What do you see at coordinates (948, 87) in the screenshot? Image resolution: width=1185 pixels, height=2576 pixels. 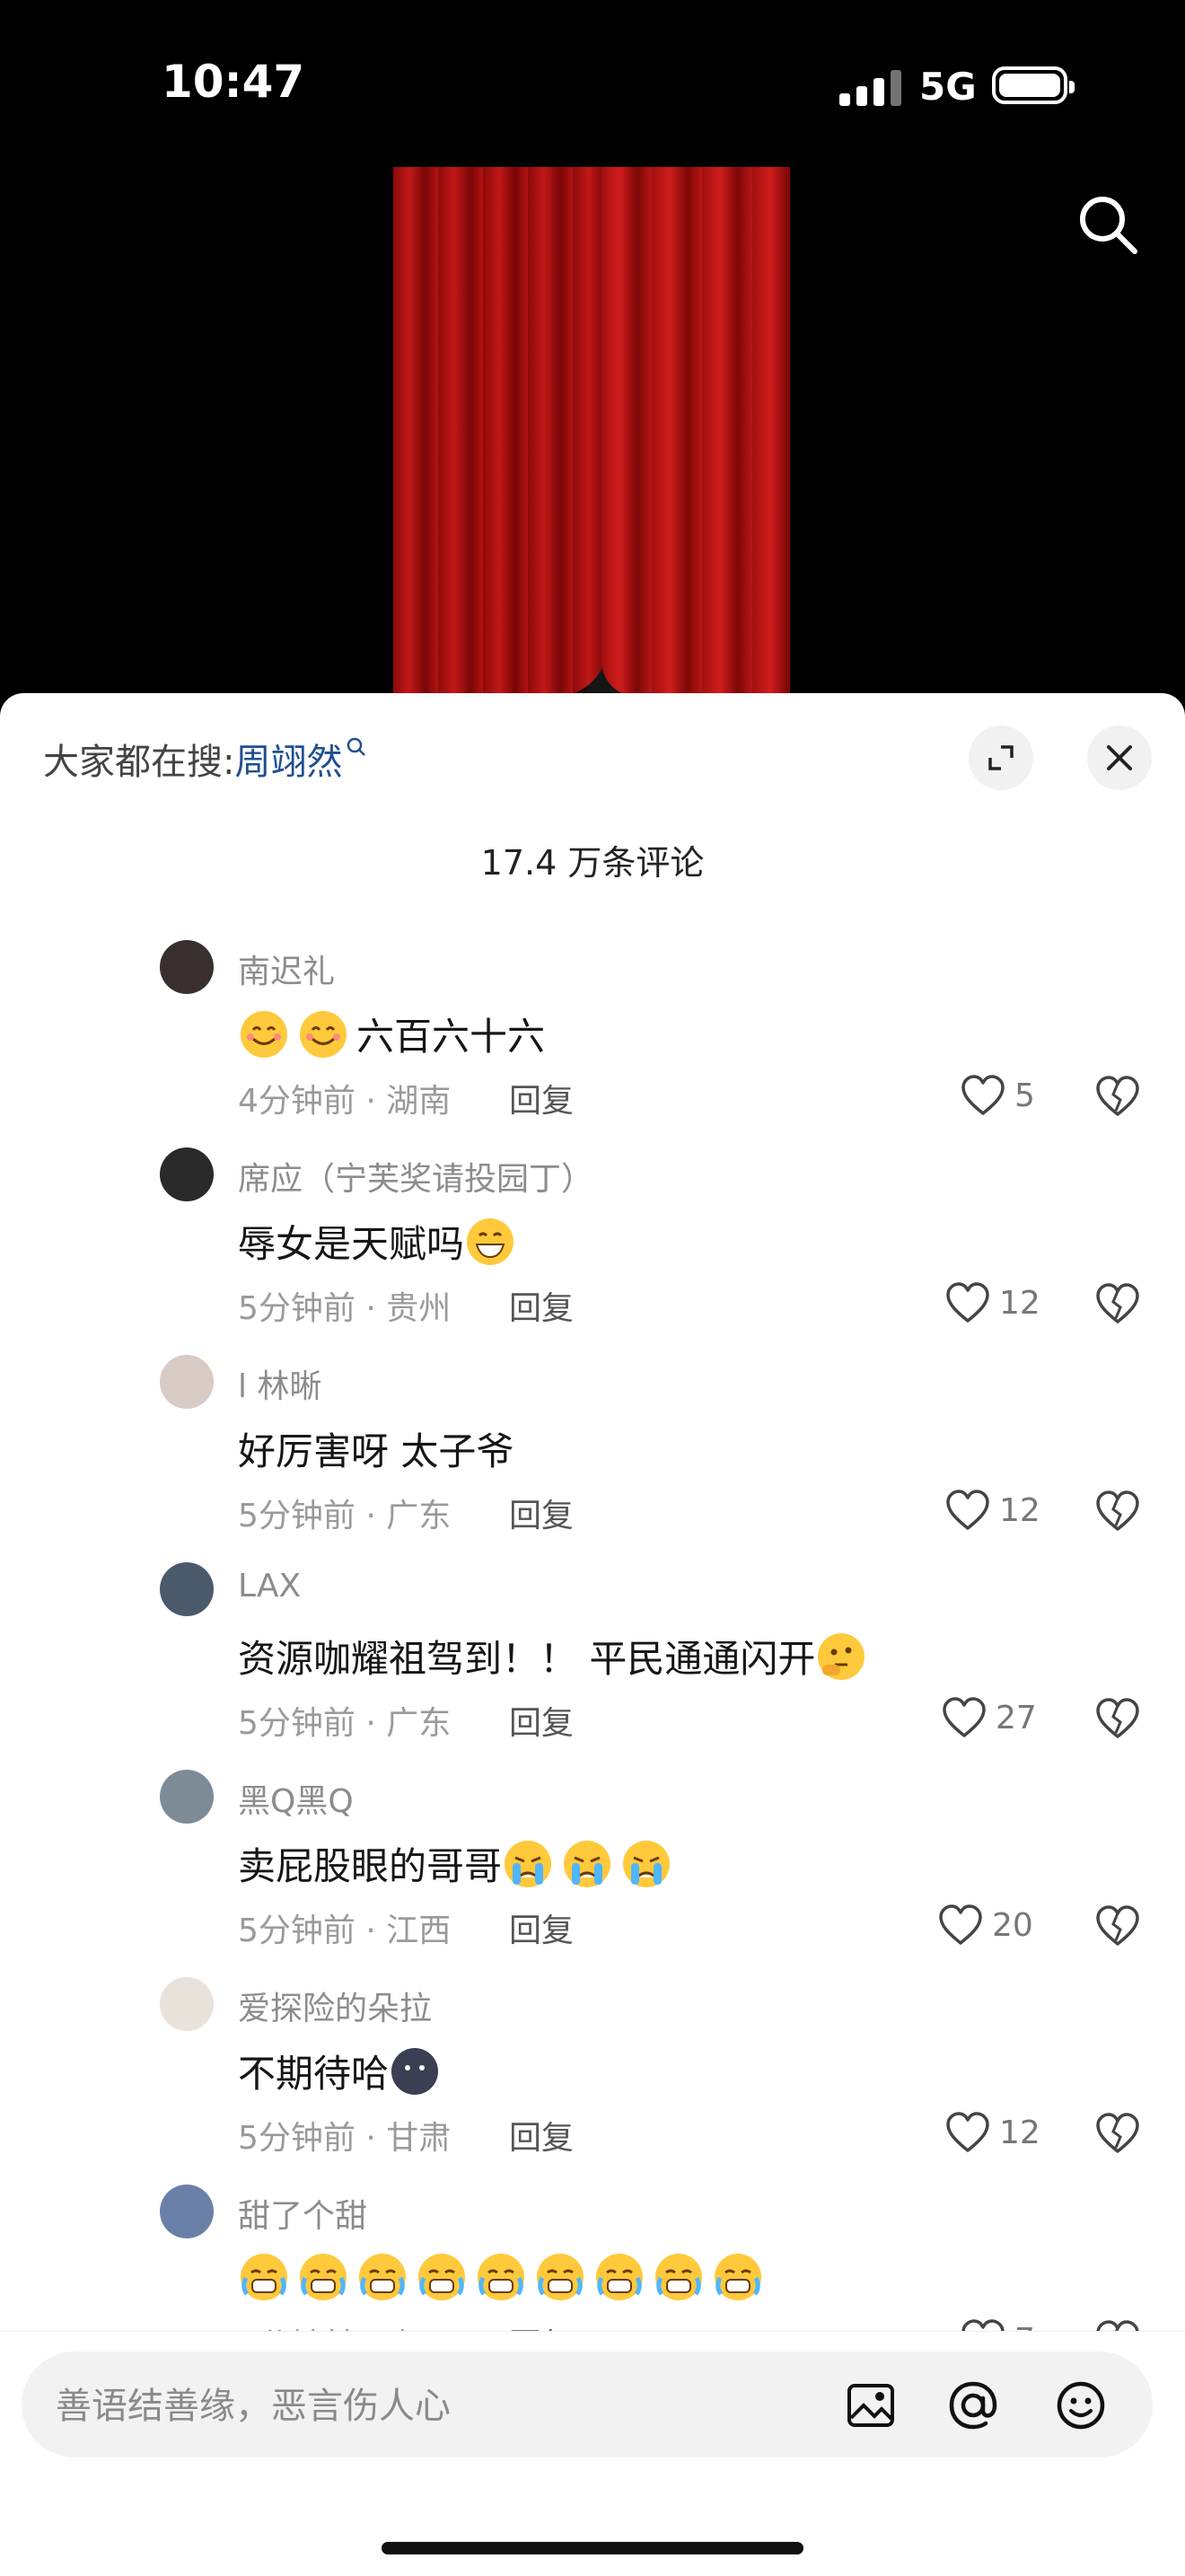 I see `network-type: 5G` at bounding box center [948, 87].